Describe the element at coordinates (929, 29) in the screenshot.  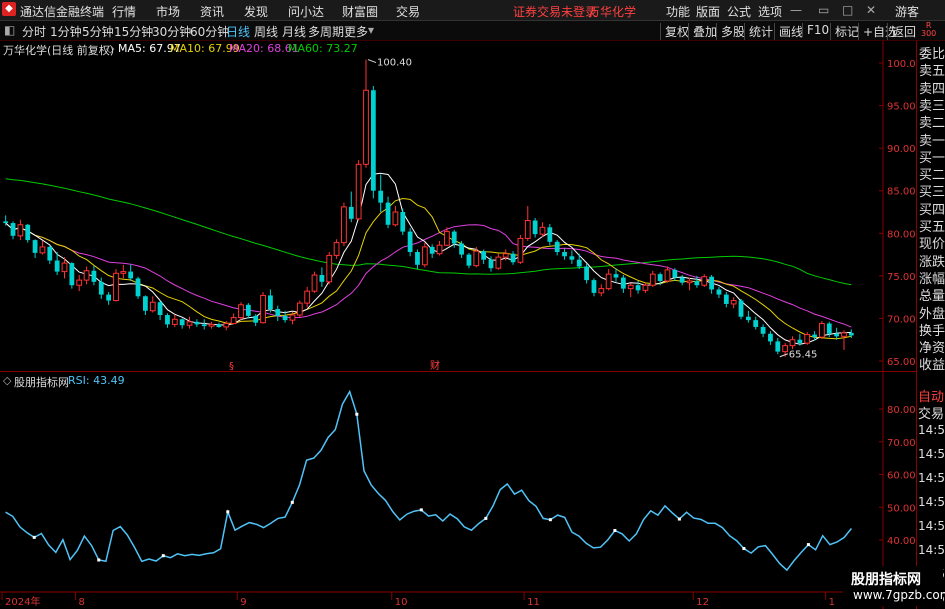
I see `corner-indicator: R 300` at that location.